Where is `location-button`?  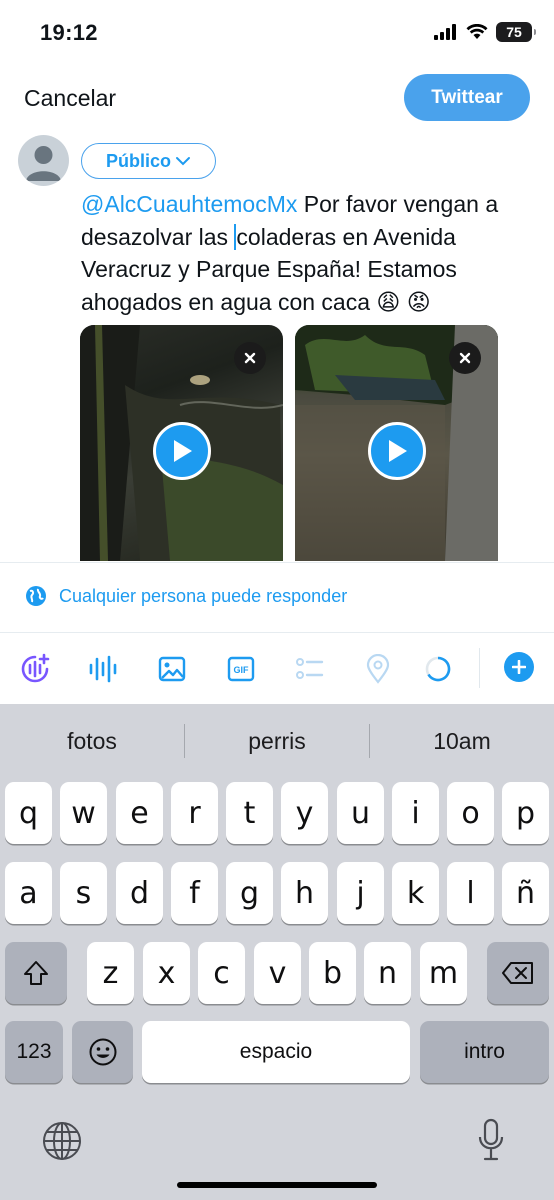 location-button is located at coordinates (378, 669).